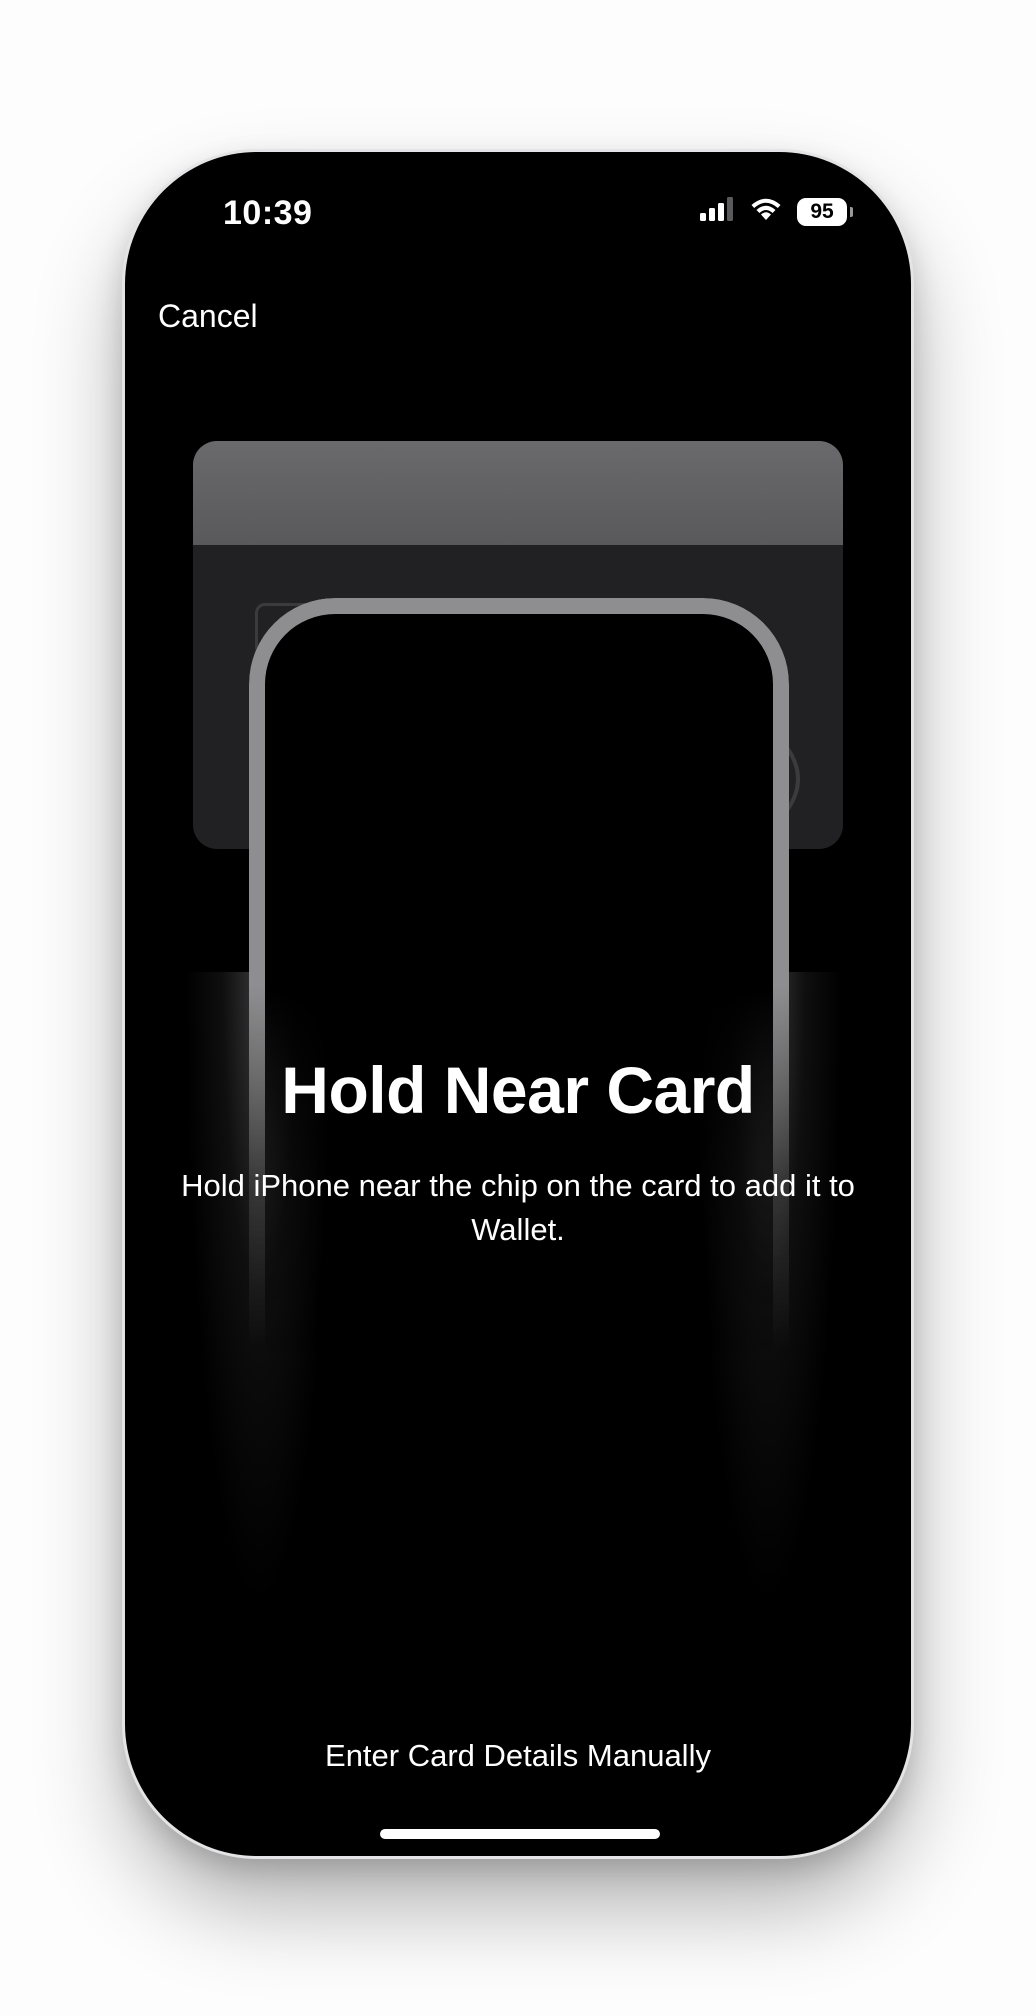  I want to click on status-icons: 95, so click(776, 211).